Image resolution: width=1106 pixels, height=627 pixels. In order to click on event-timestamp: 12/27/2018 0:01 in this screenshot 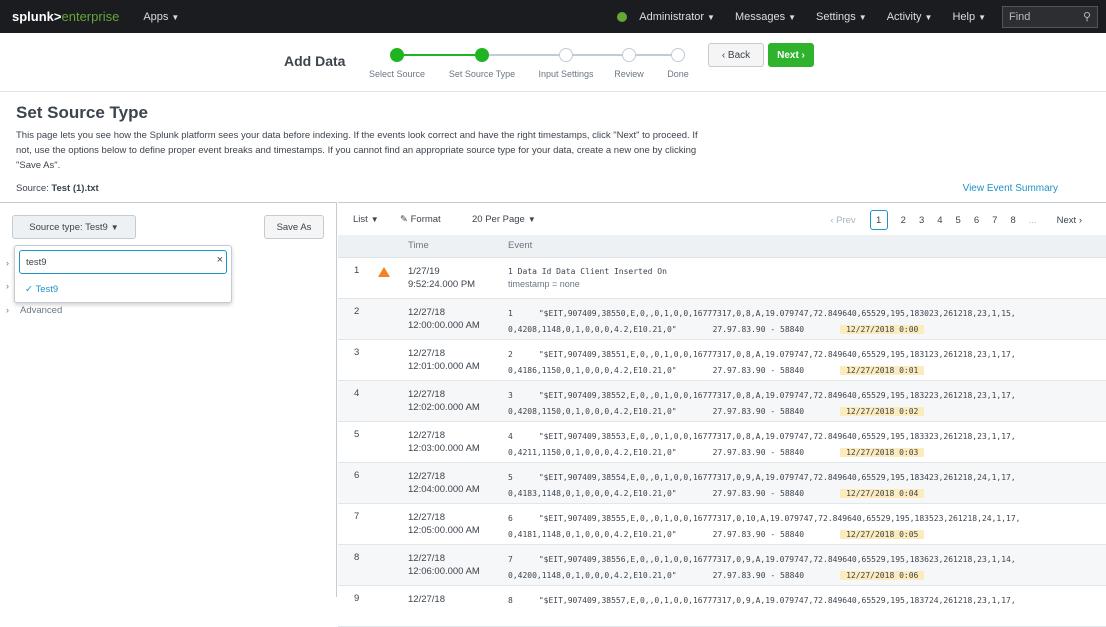, I will do `click(882, 370)`.